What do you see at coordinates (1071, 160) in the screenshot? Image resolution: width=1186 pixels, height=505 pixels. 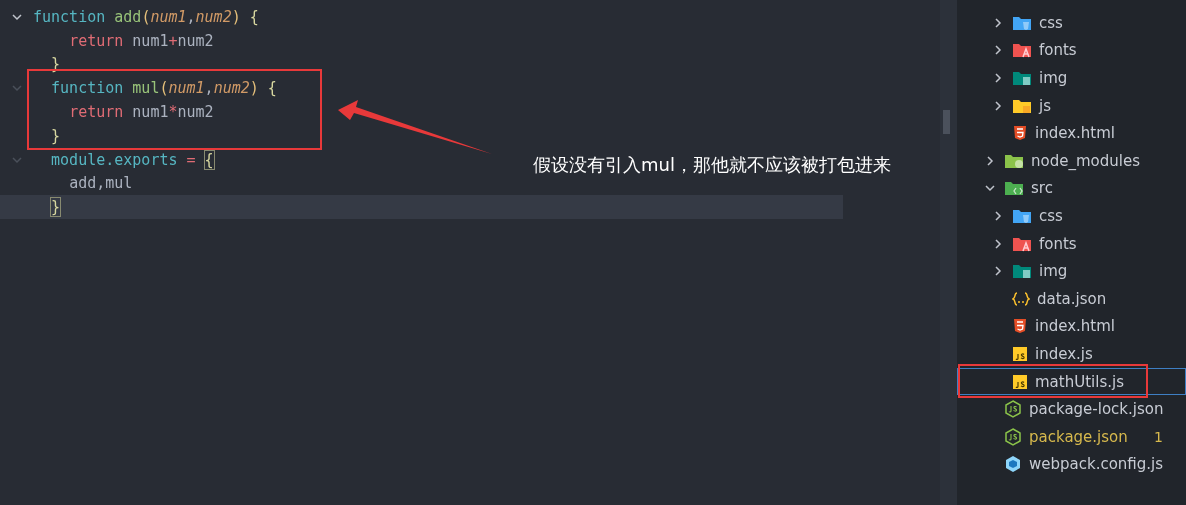 I see `file-tree-item: node_modules` at bounding box center [1071, 160].